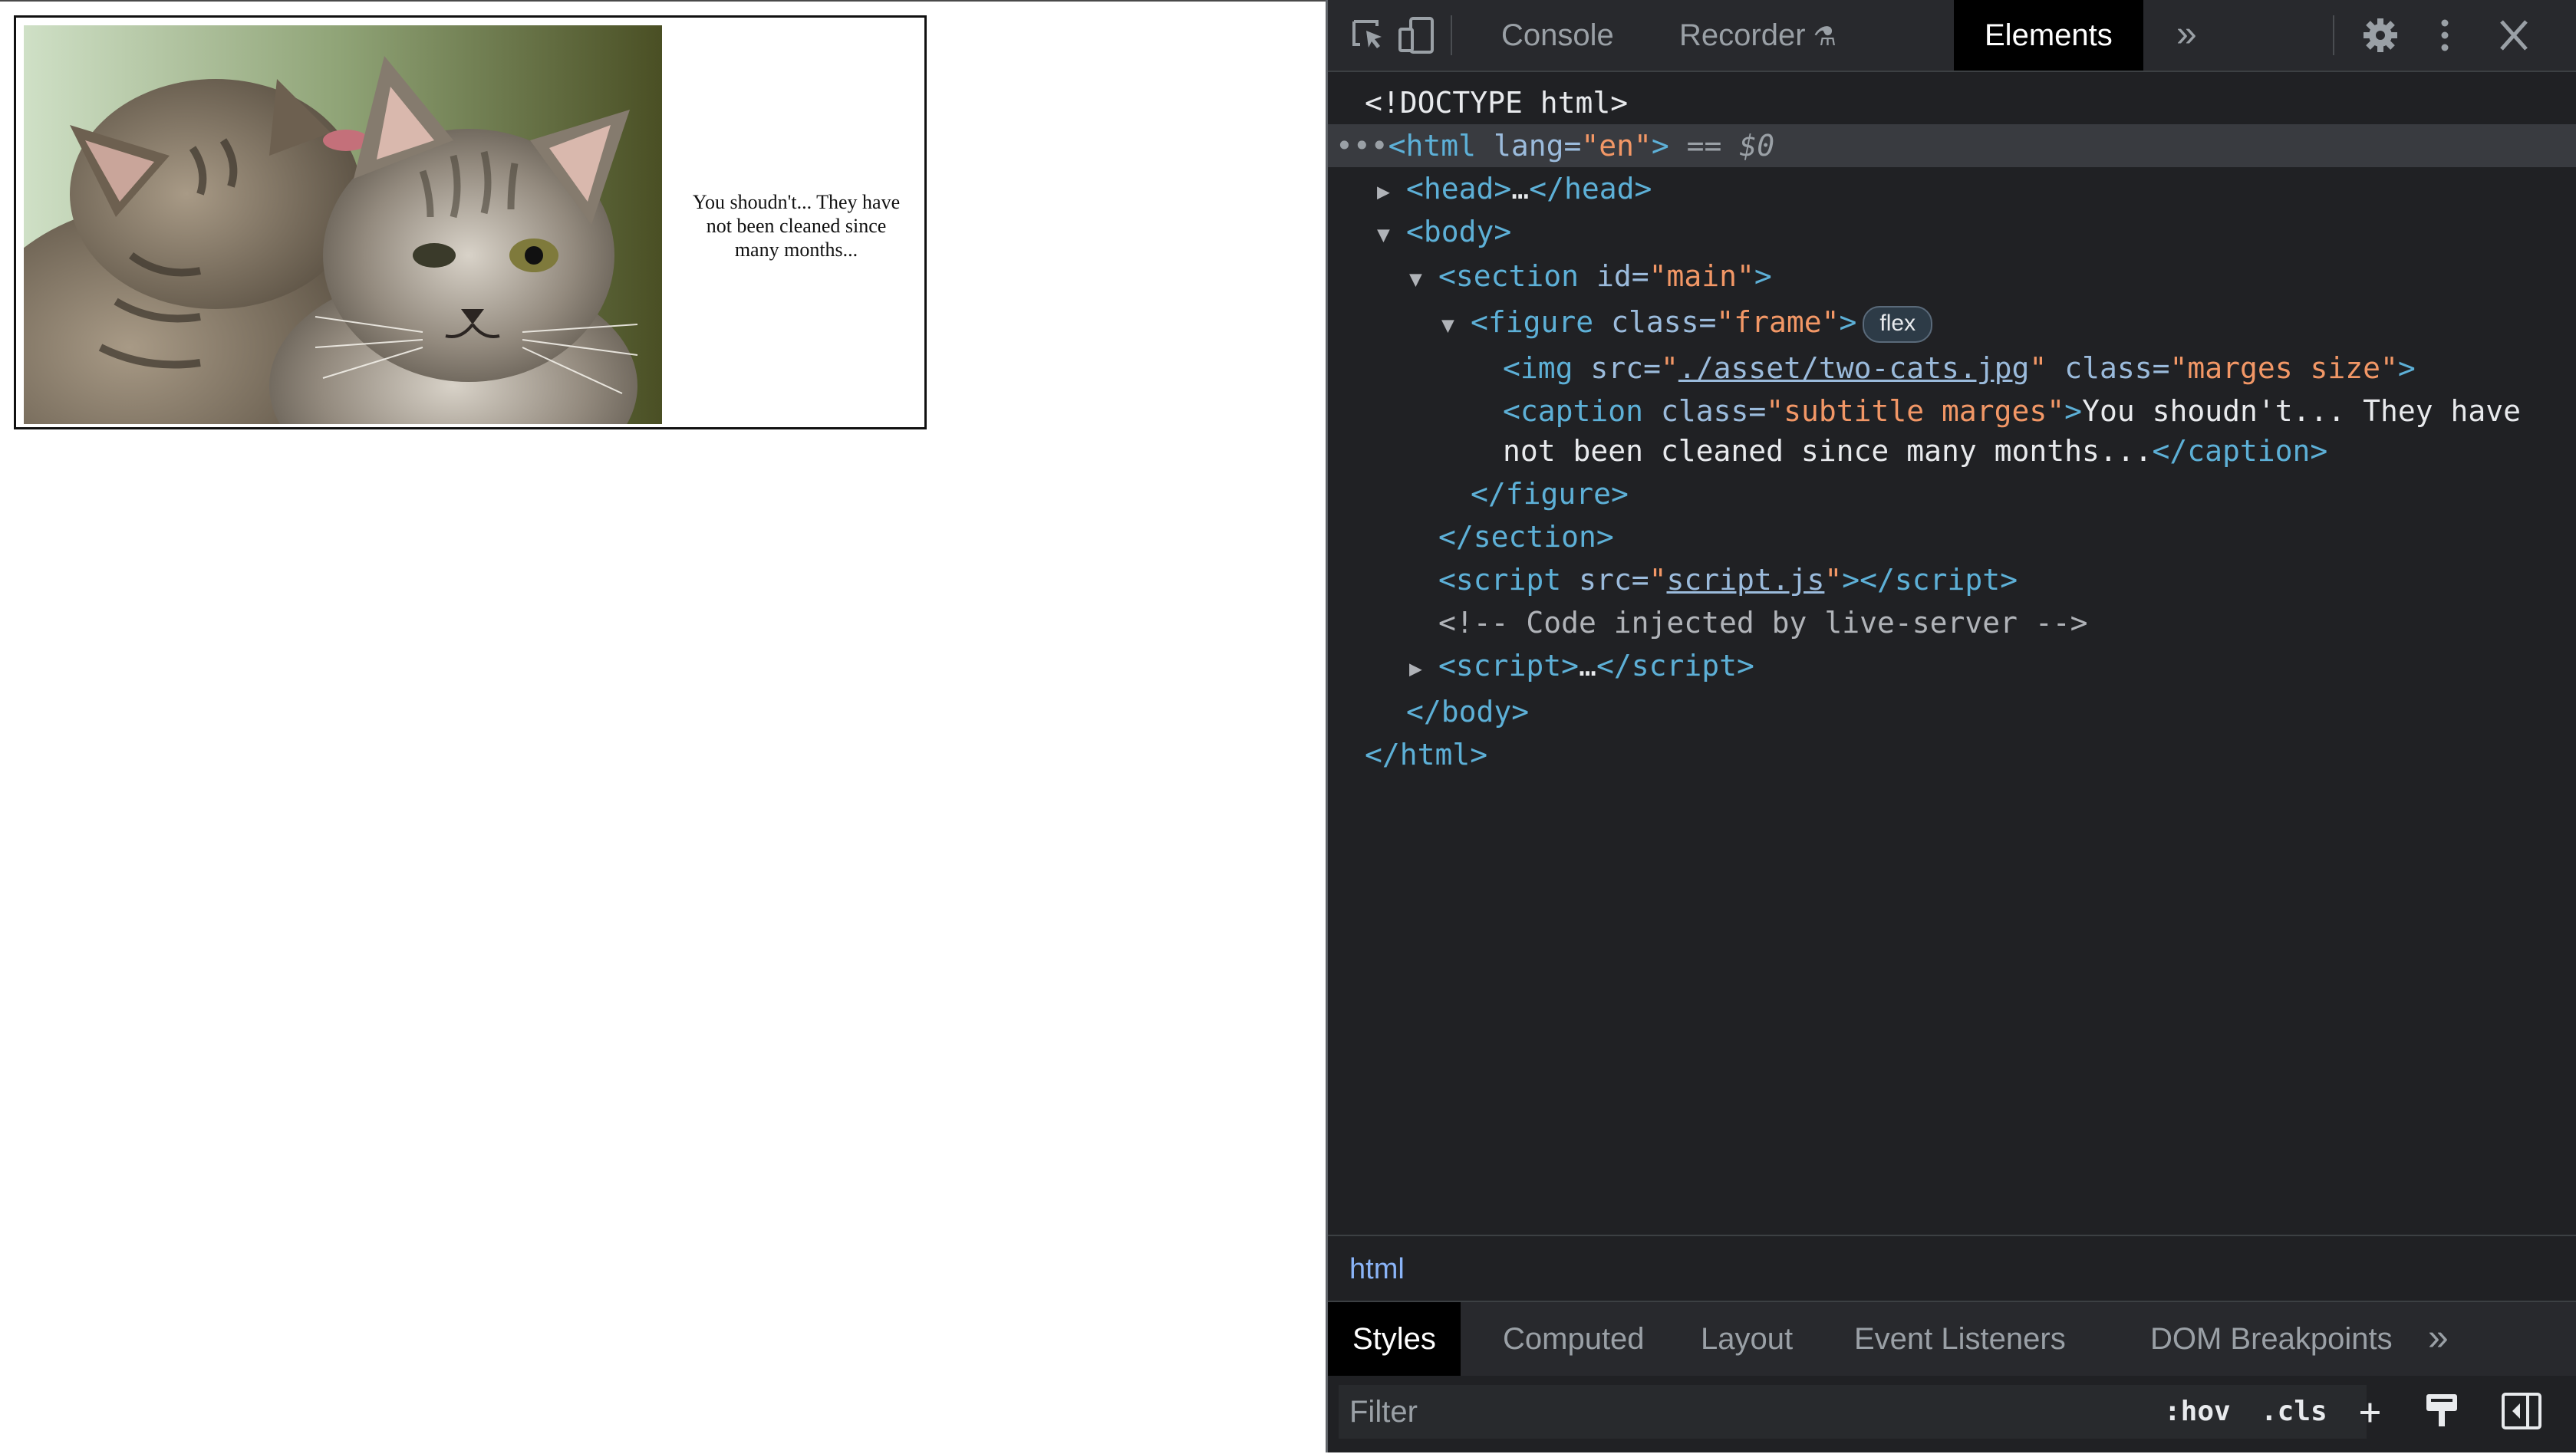  What do you see at coordinates (1435, 754) in the screenshot?
I see `html-close-tag: html` at bounding box center [1435, 754].